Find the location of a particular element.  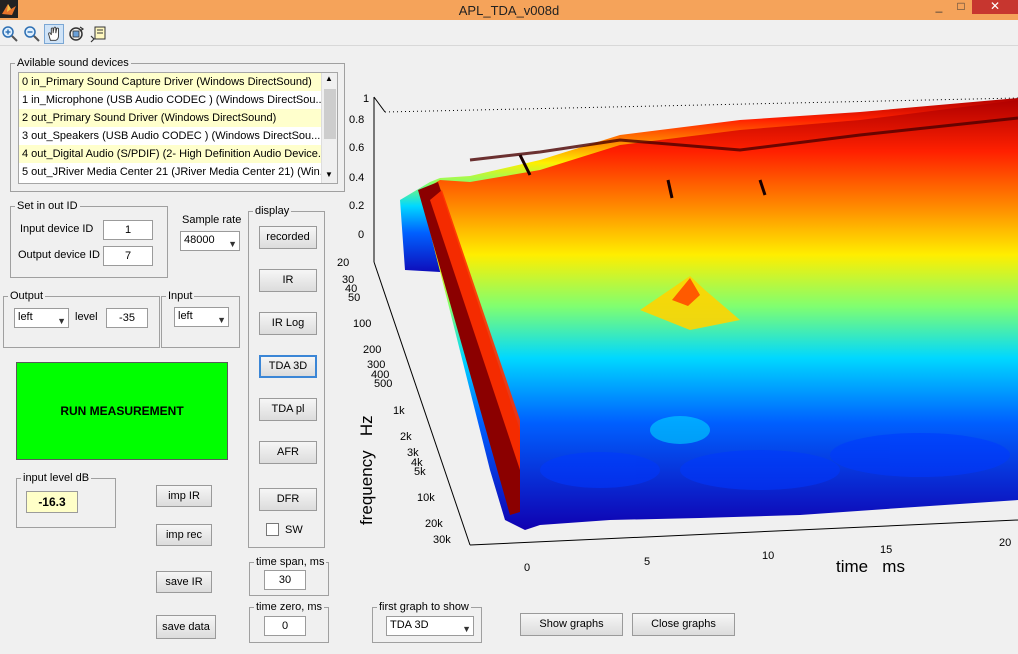

z-tick: 0.4 is located at coordinates (357, 178).